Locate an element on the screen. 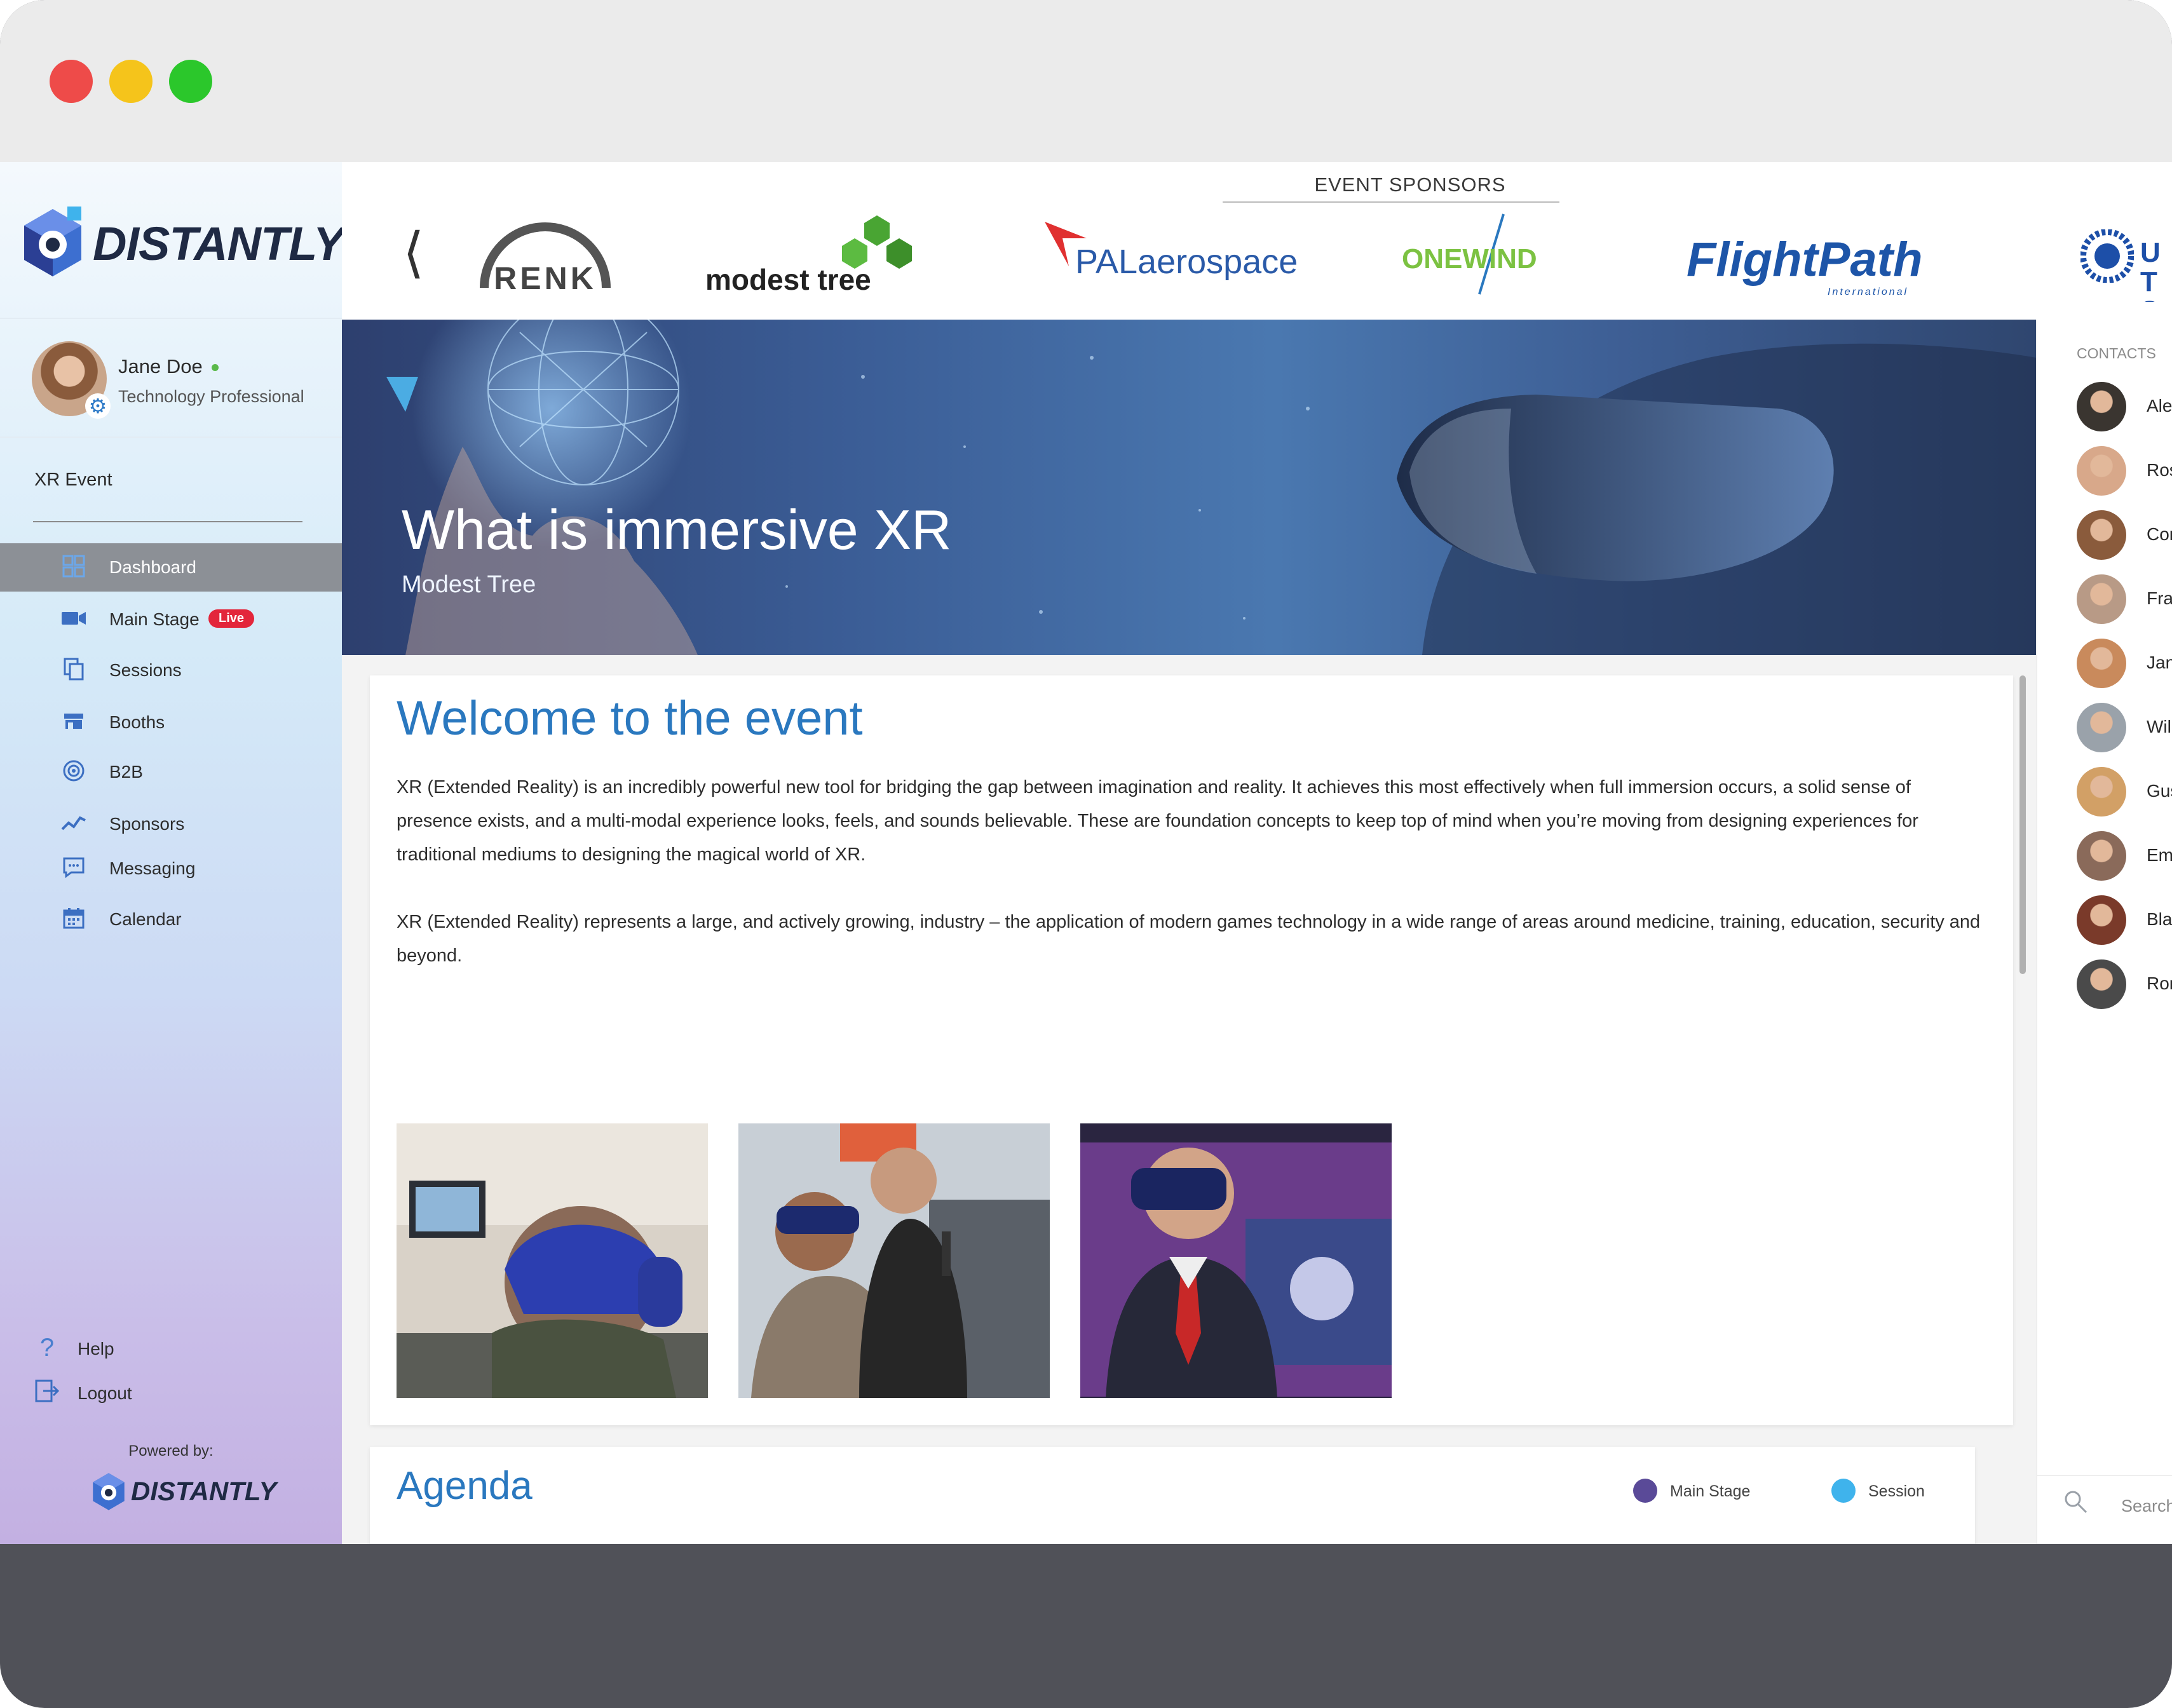 This screenshot has width=2172, height=1708. sponsor-name: modest tree is located at coordinates (788, 279).